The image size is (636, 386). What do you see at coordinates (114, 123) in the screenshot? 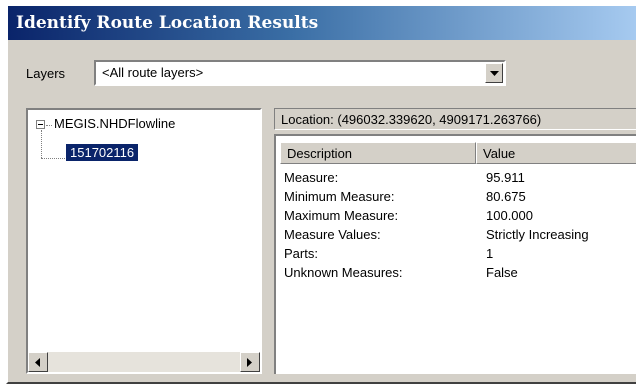
I see `tree-node-layer: MEGIS.NHDFlowline` at bounding box center [114, 123].